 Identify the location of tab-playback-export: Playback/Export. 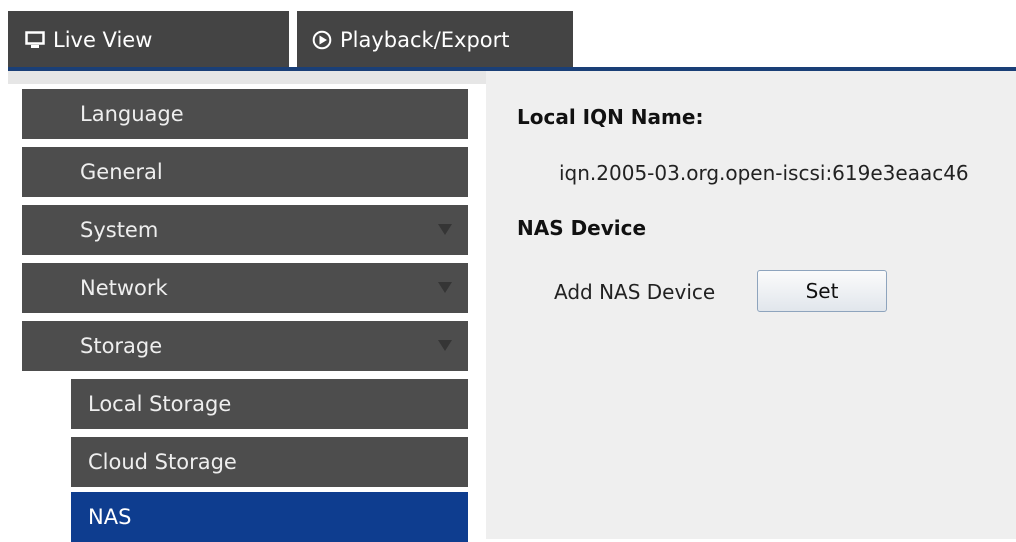
(435, 39).